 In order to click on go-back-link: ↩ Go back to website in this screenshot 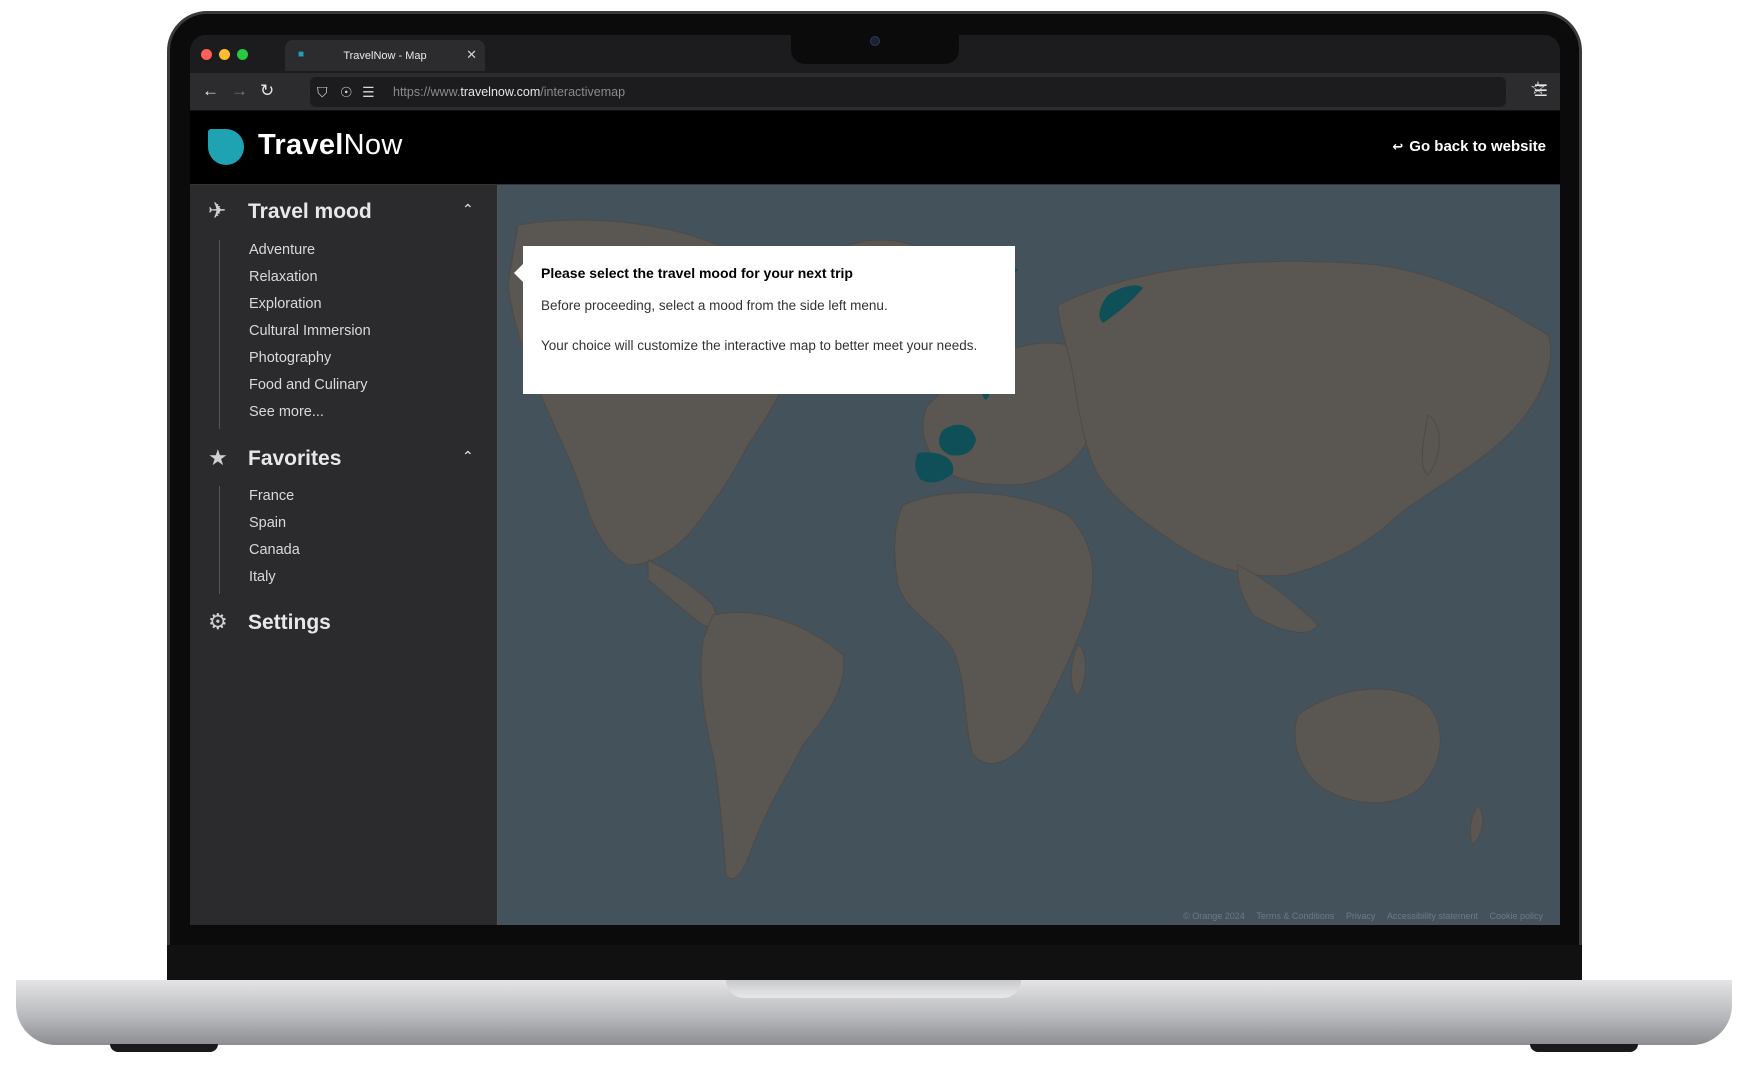, I will do `click(1469, 146)`.